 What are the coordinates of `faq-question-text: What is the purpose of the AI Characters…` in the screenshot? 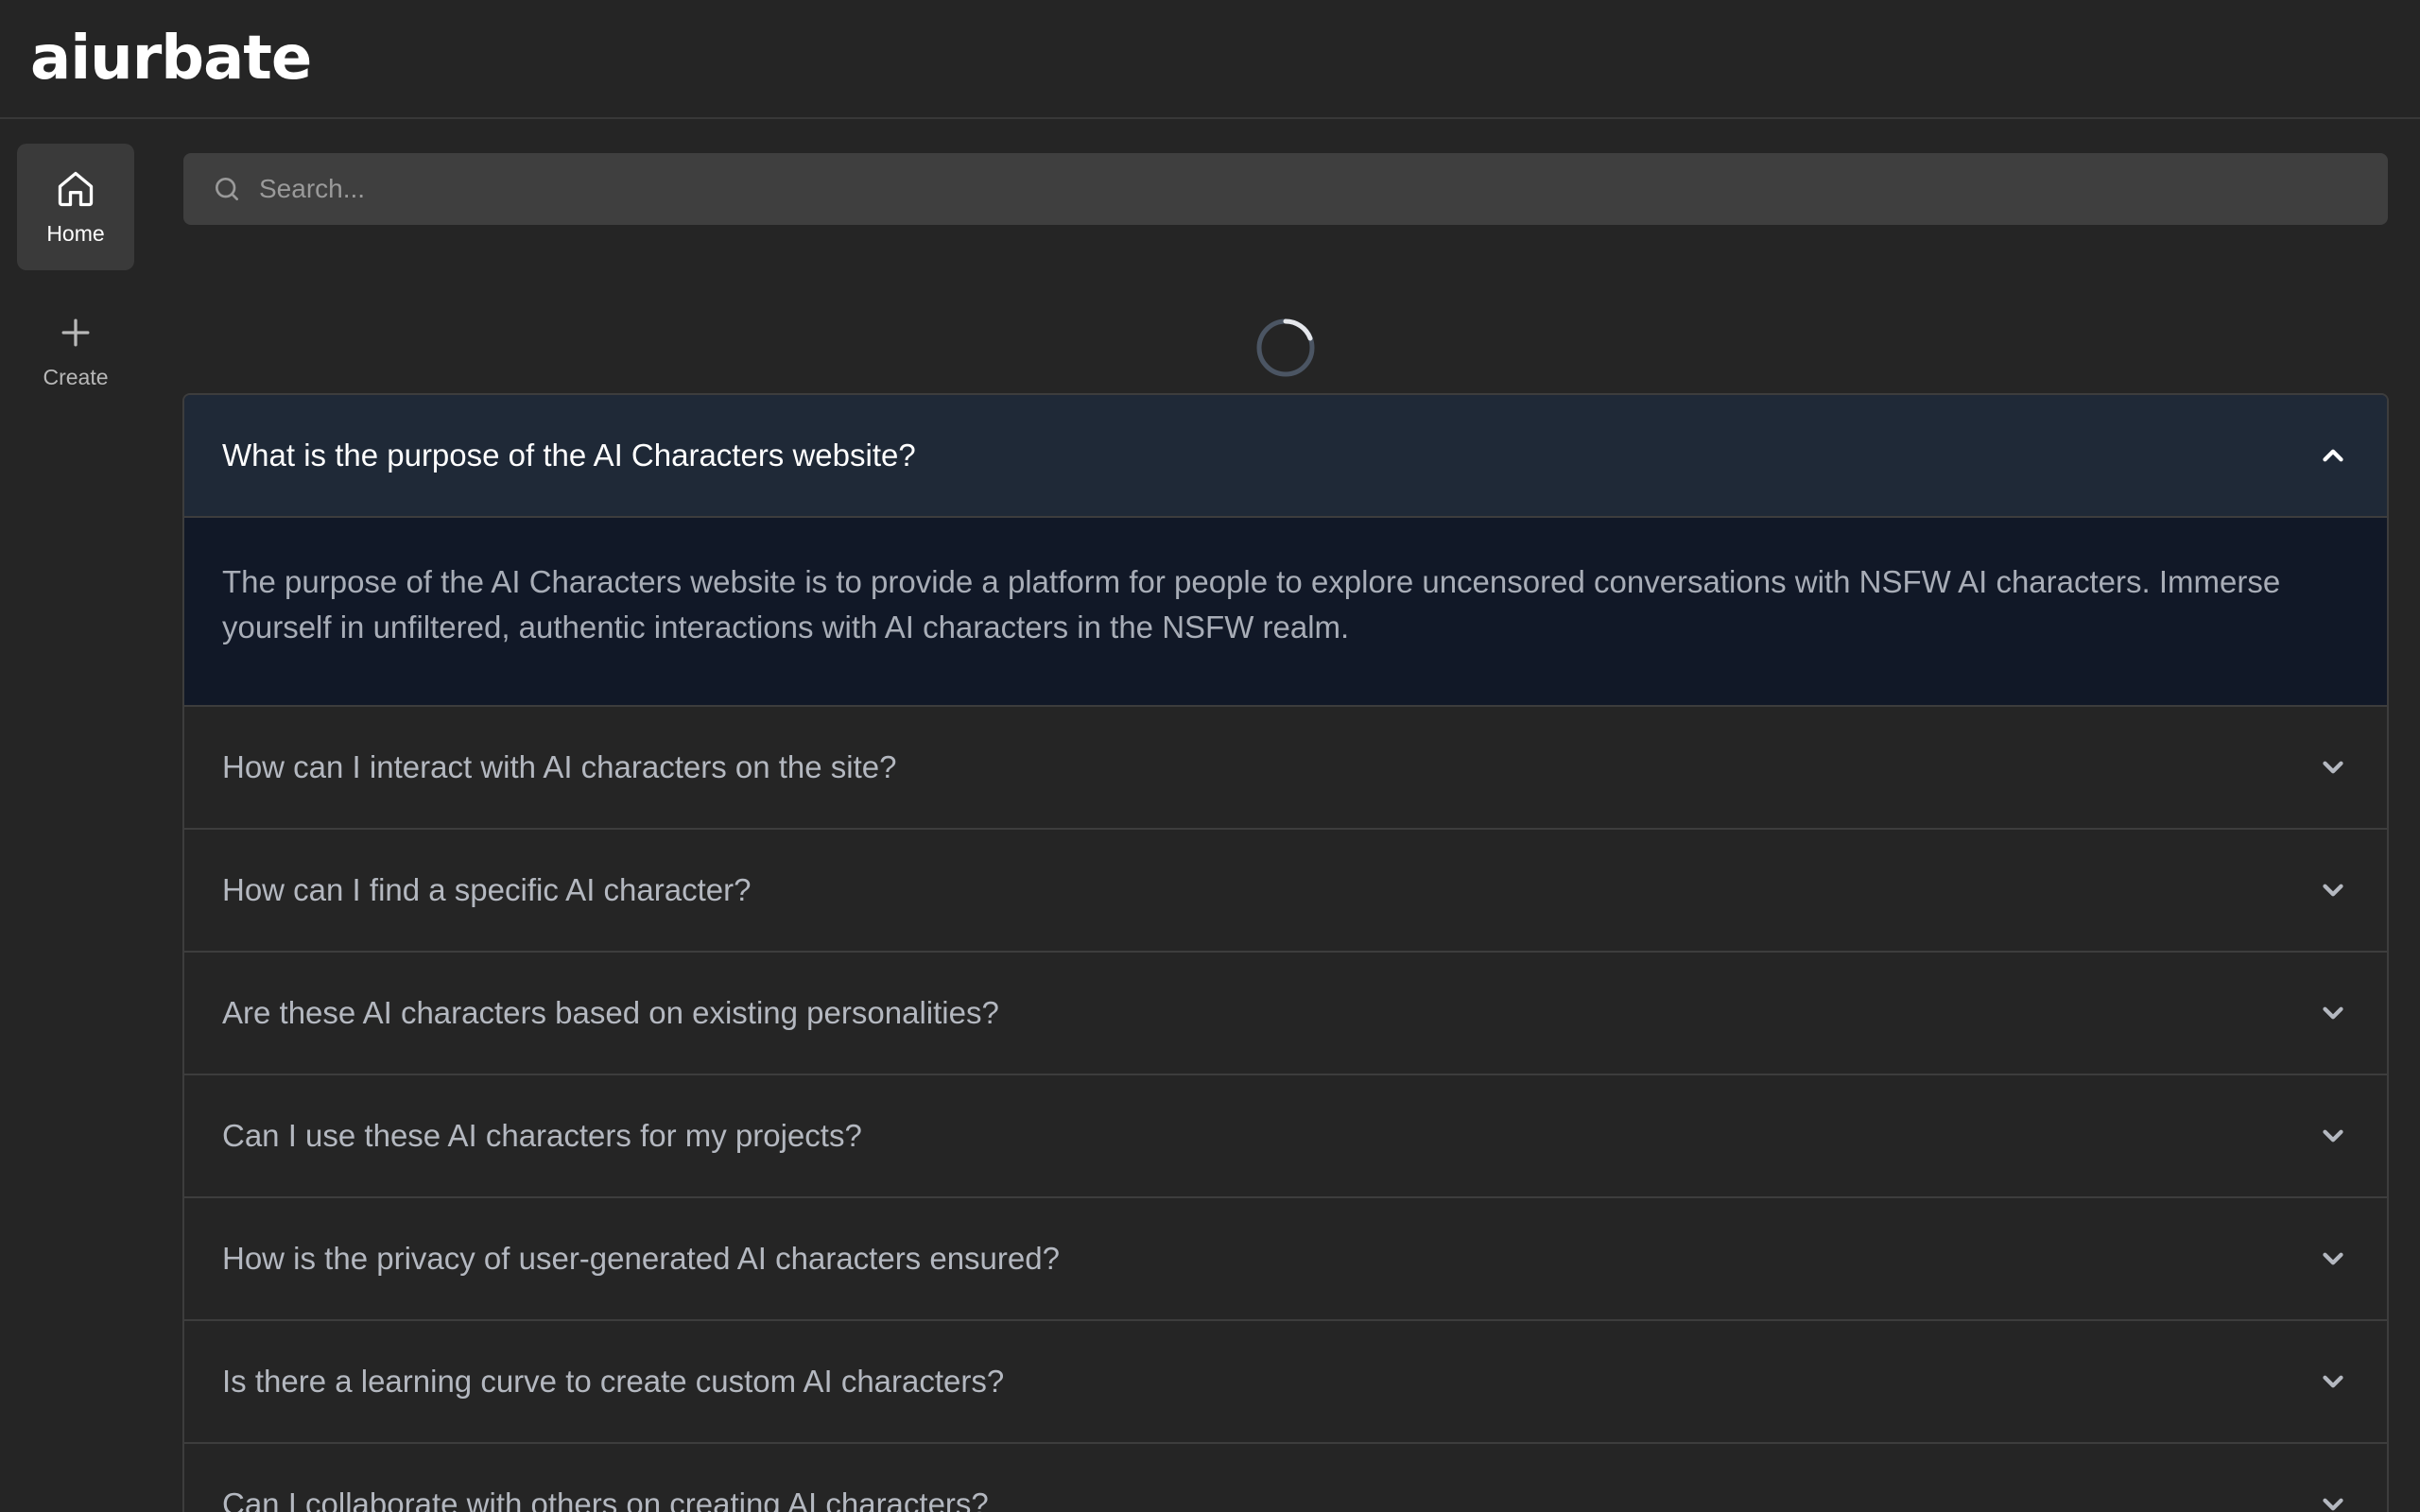 It's located at (569, 455).